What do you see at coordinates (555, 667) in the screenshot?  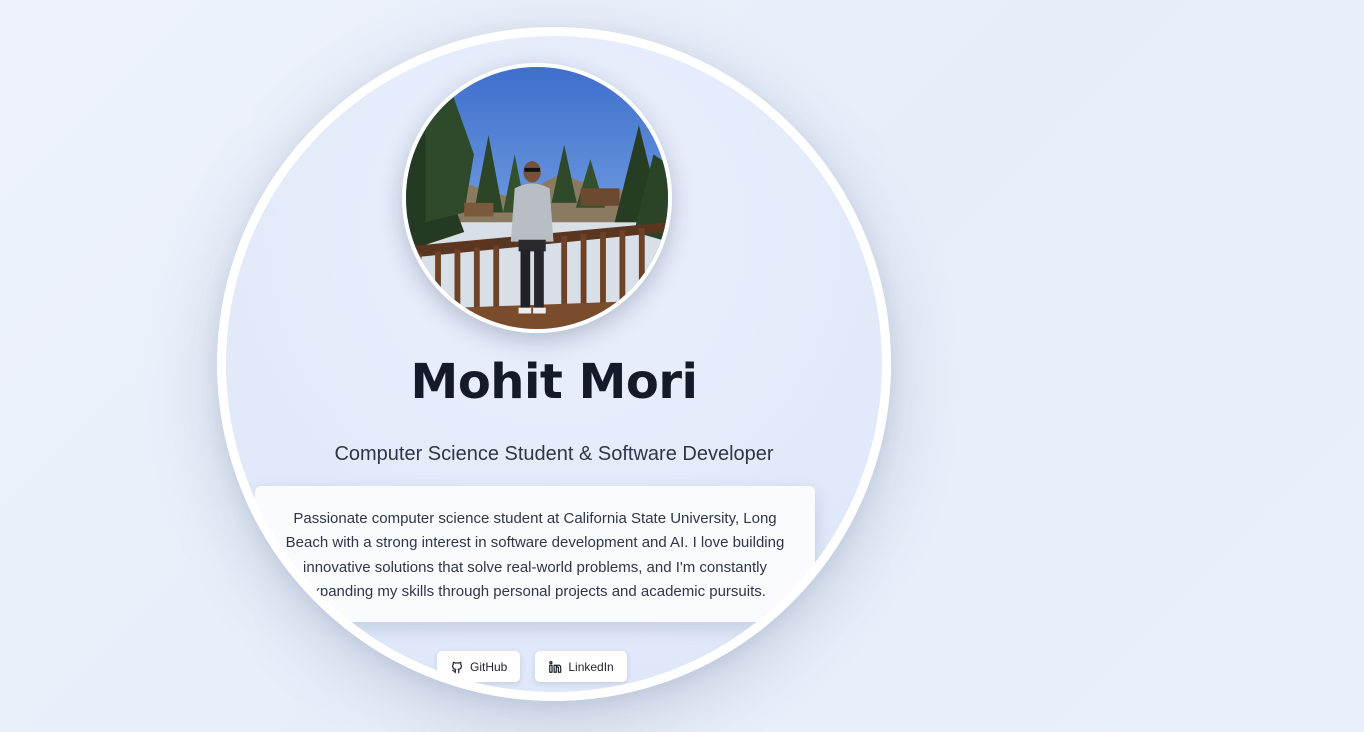 I see `linkedin-icon` at bounding box center [555, 667].